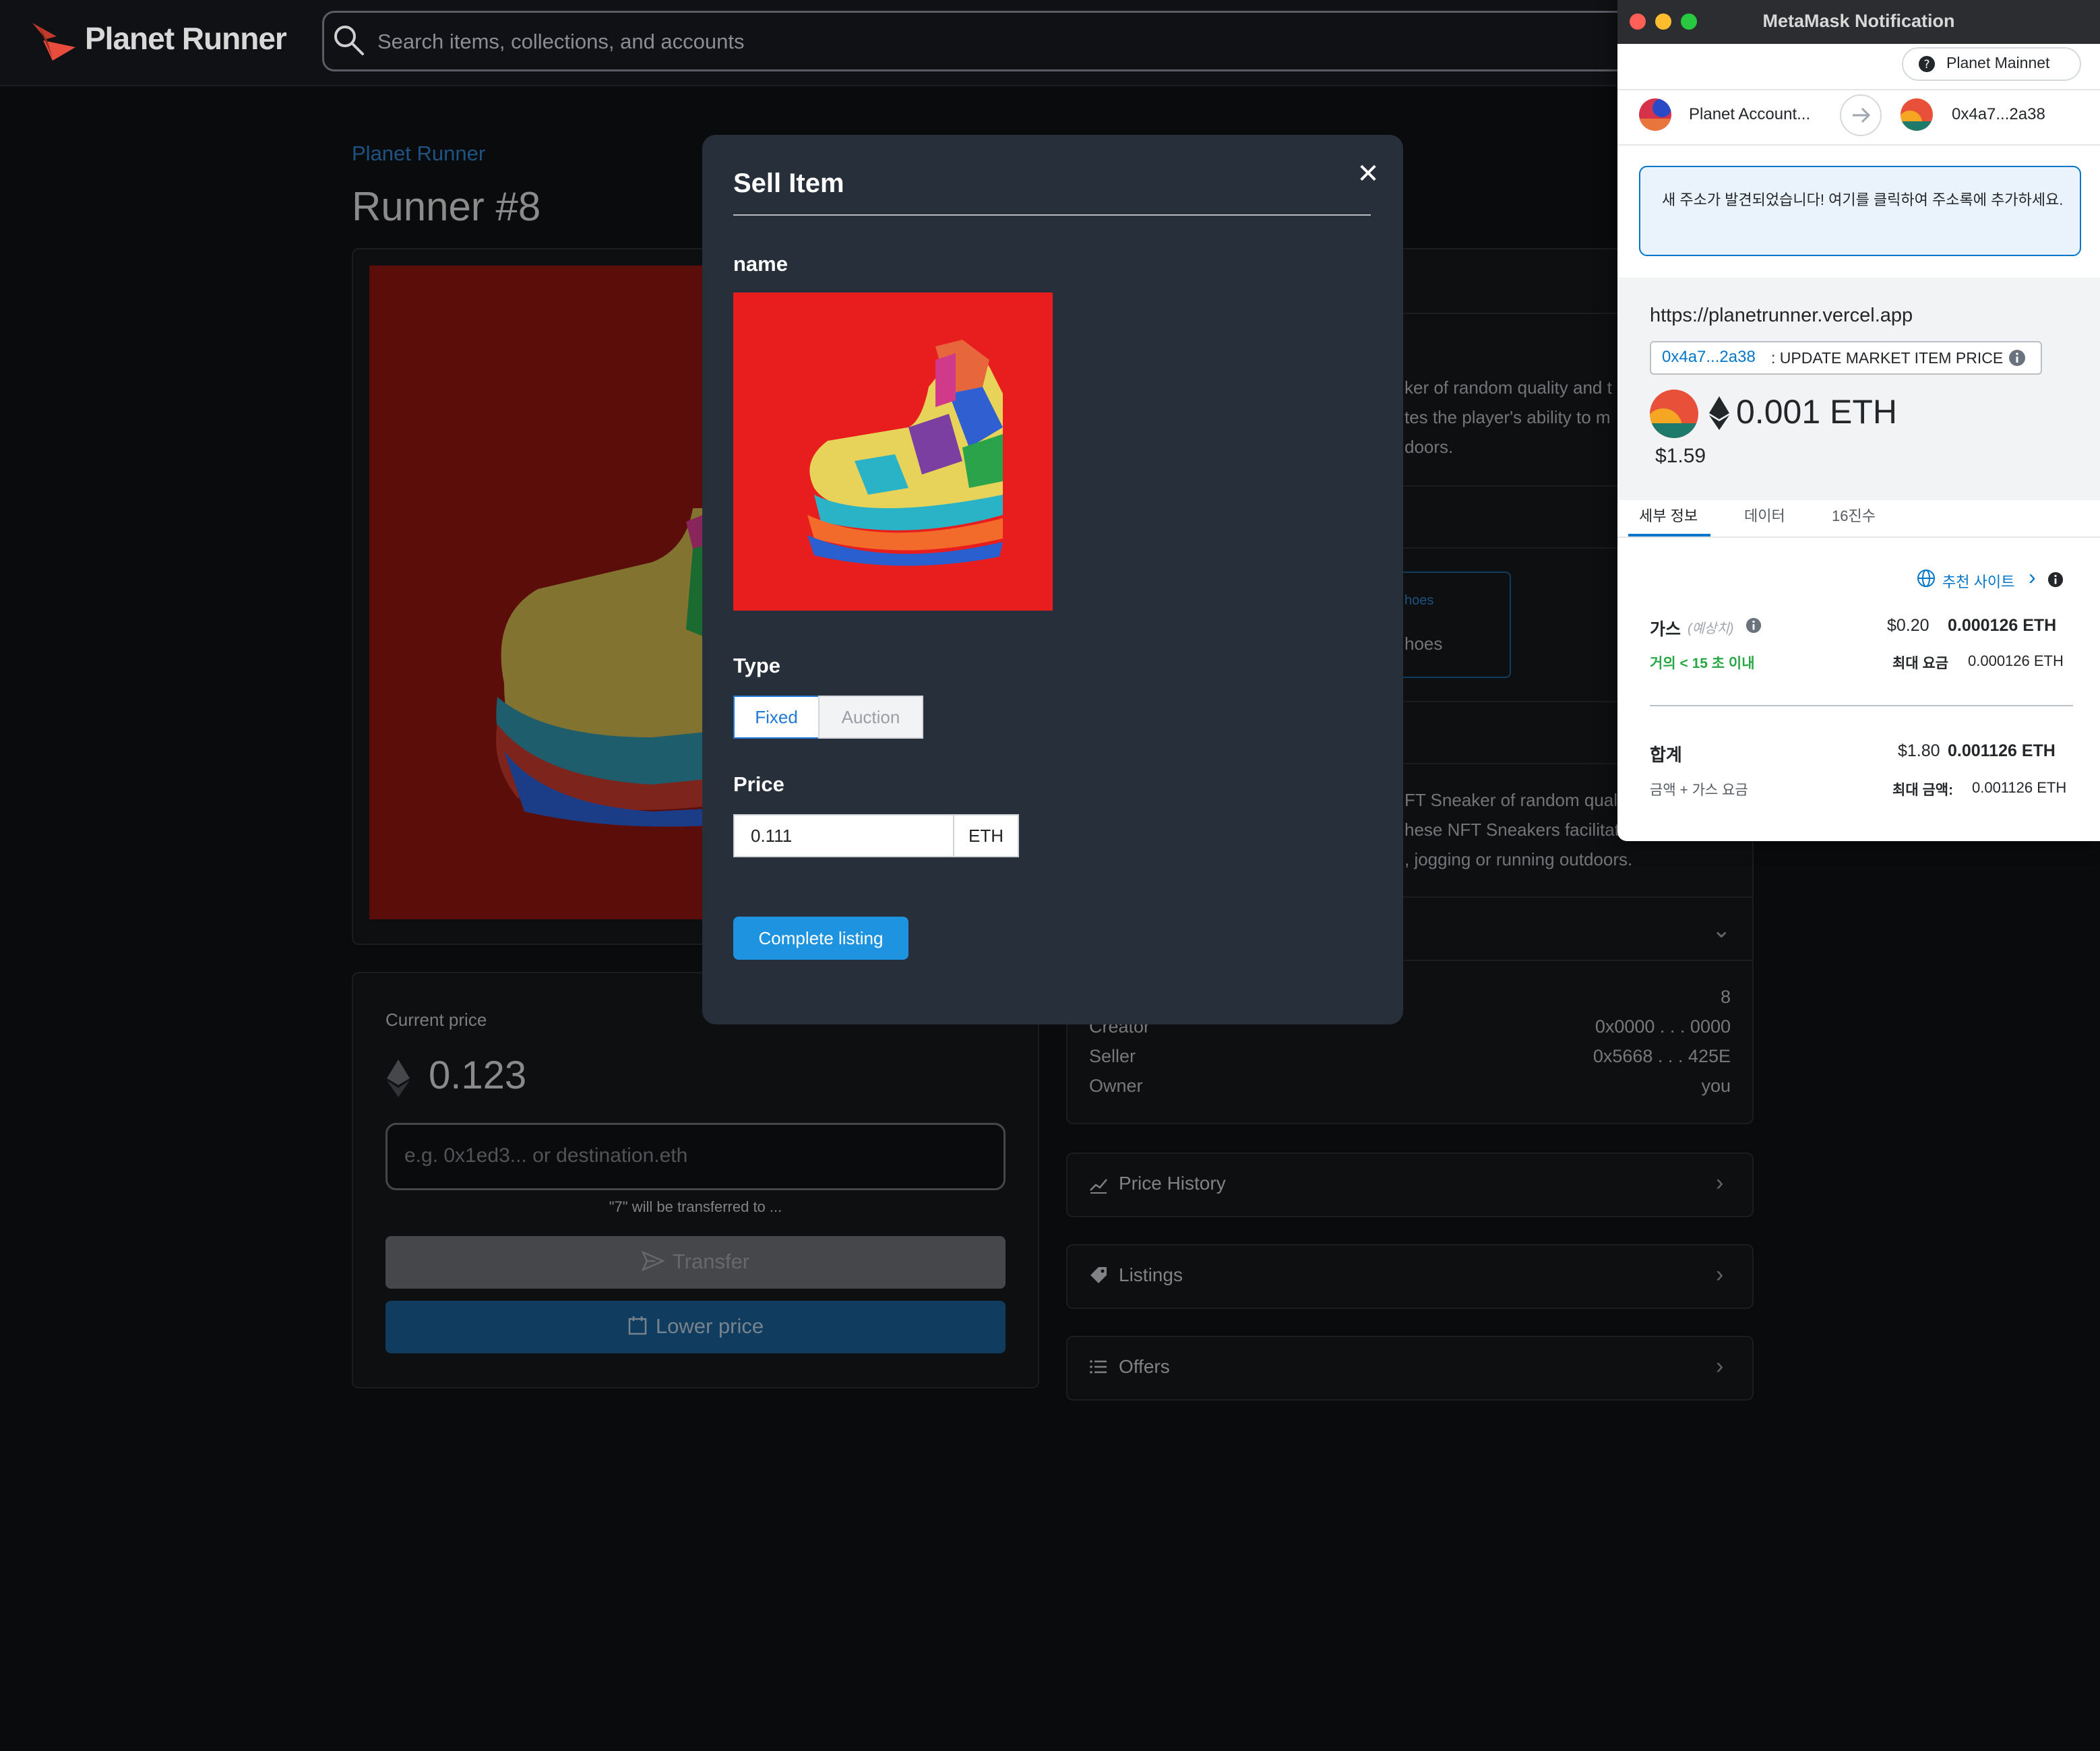 This screenshot has height=1751, width=2100. I want to click on complete-listing-button: Complete listing, so click(820, 938).